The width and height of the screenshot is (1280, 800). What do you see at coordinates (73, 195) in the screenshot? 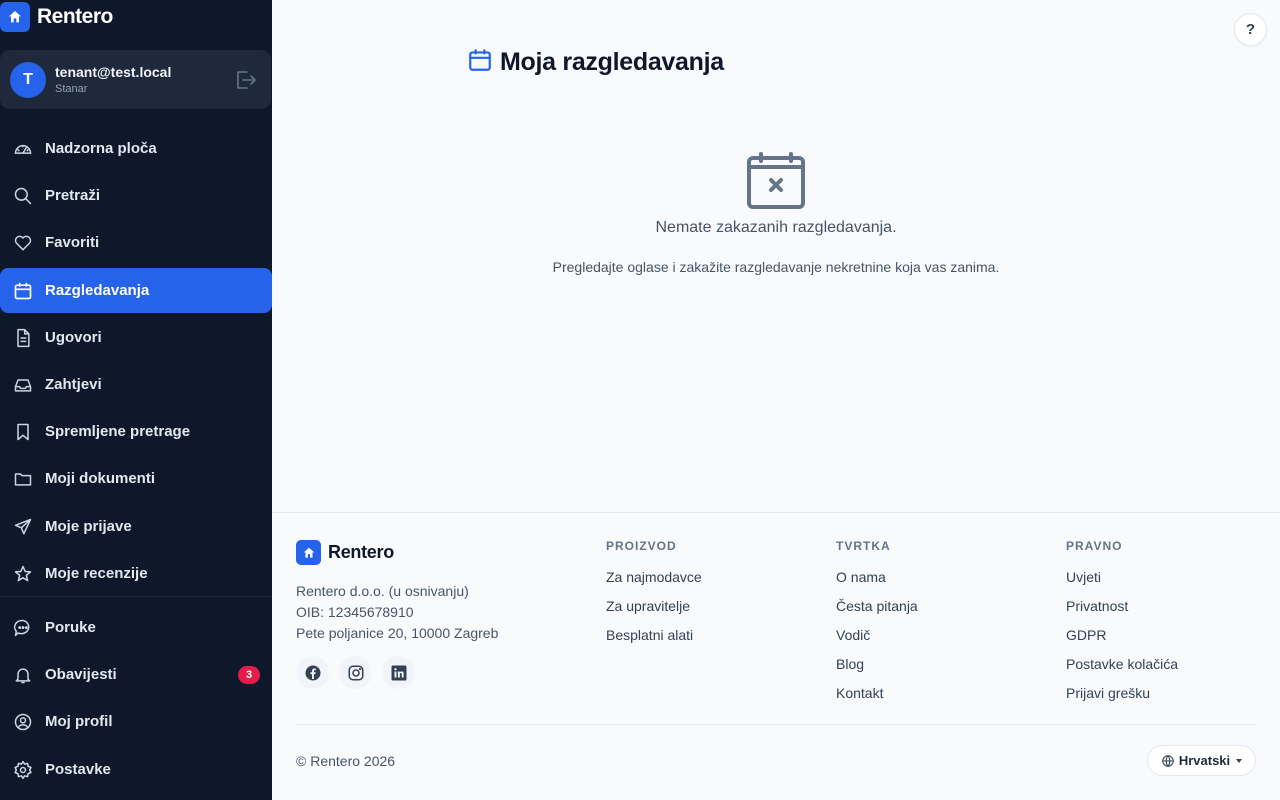
I see `nav-label: Pretraži` at bounding box center [73, 195].